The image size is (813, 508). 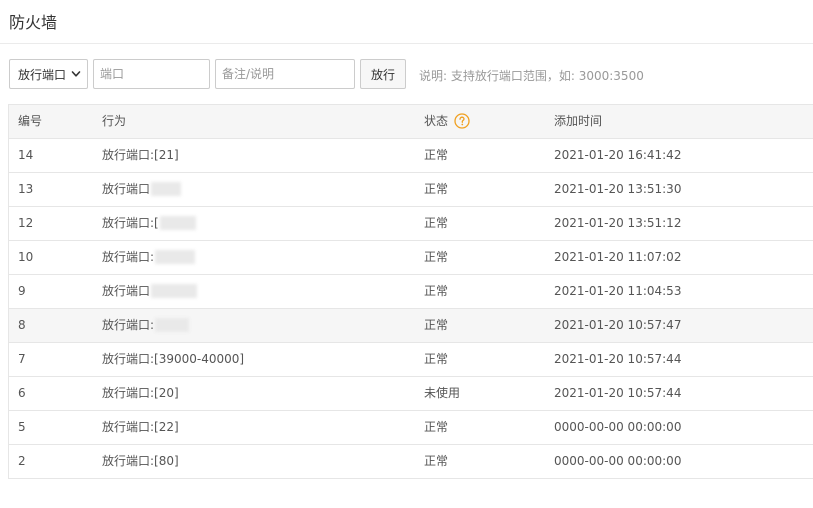 I want to click on row-action: 放行端口:[20], so click(x=140, y=393).